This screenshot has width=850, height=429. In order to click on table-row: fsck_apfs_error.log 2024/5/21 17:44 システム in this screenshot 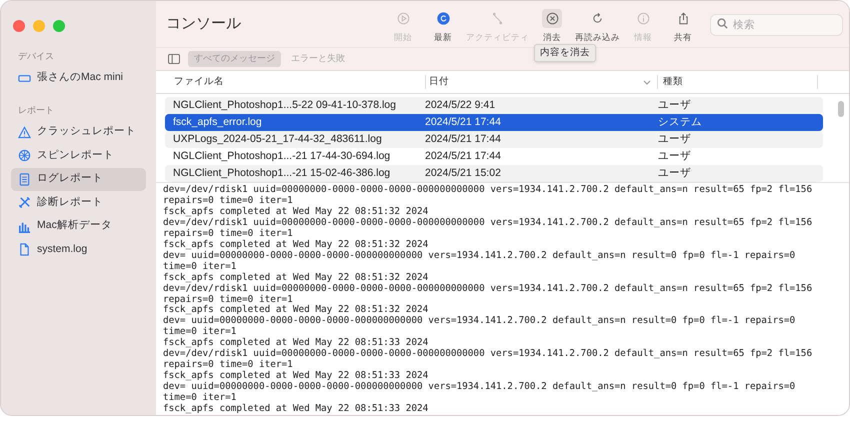, I will do `click(494, 122)`.